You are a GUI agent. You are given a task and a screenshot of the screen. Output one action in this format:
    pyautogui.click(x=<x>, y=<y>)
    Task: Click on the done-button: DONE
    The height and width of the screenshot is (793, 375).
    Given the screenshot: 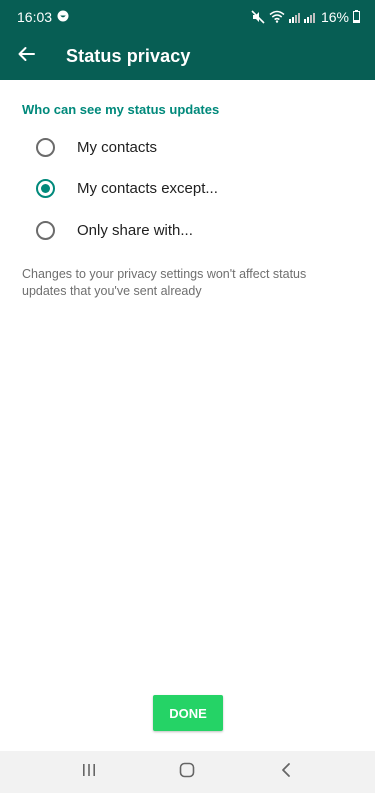 What is the action you would take?
    pyautogui.click(x=188, y=713)
    